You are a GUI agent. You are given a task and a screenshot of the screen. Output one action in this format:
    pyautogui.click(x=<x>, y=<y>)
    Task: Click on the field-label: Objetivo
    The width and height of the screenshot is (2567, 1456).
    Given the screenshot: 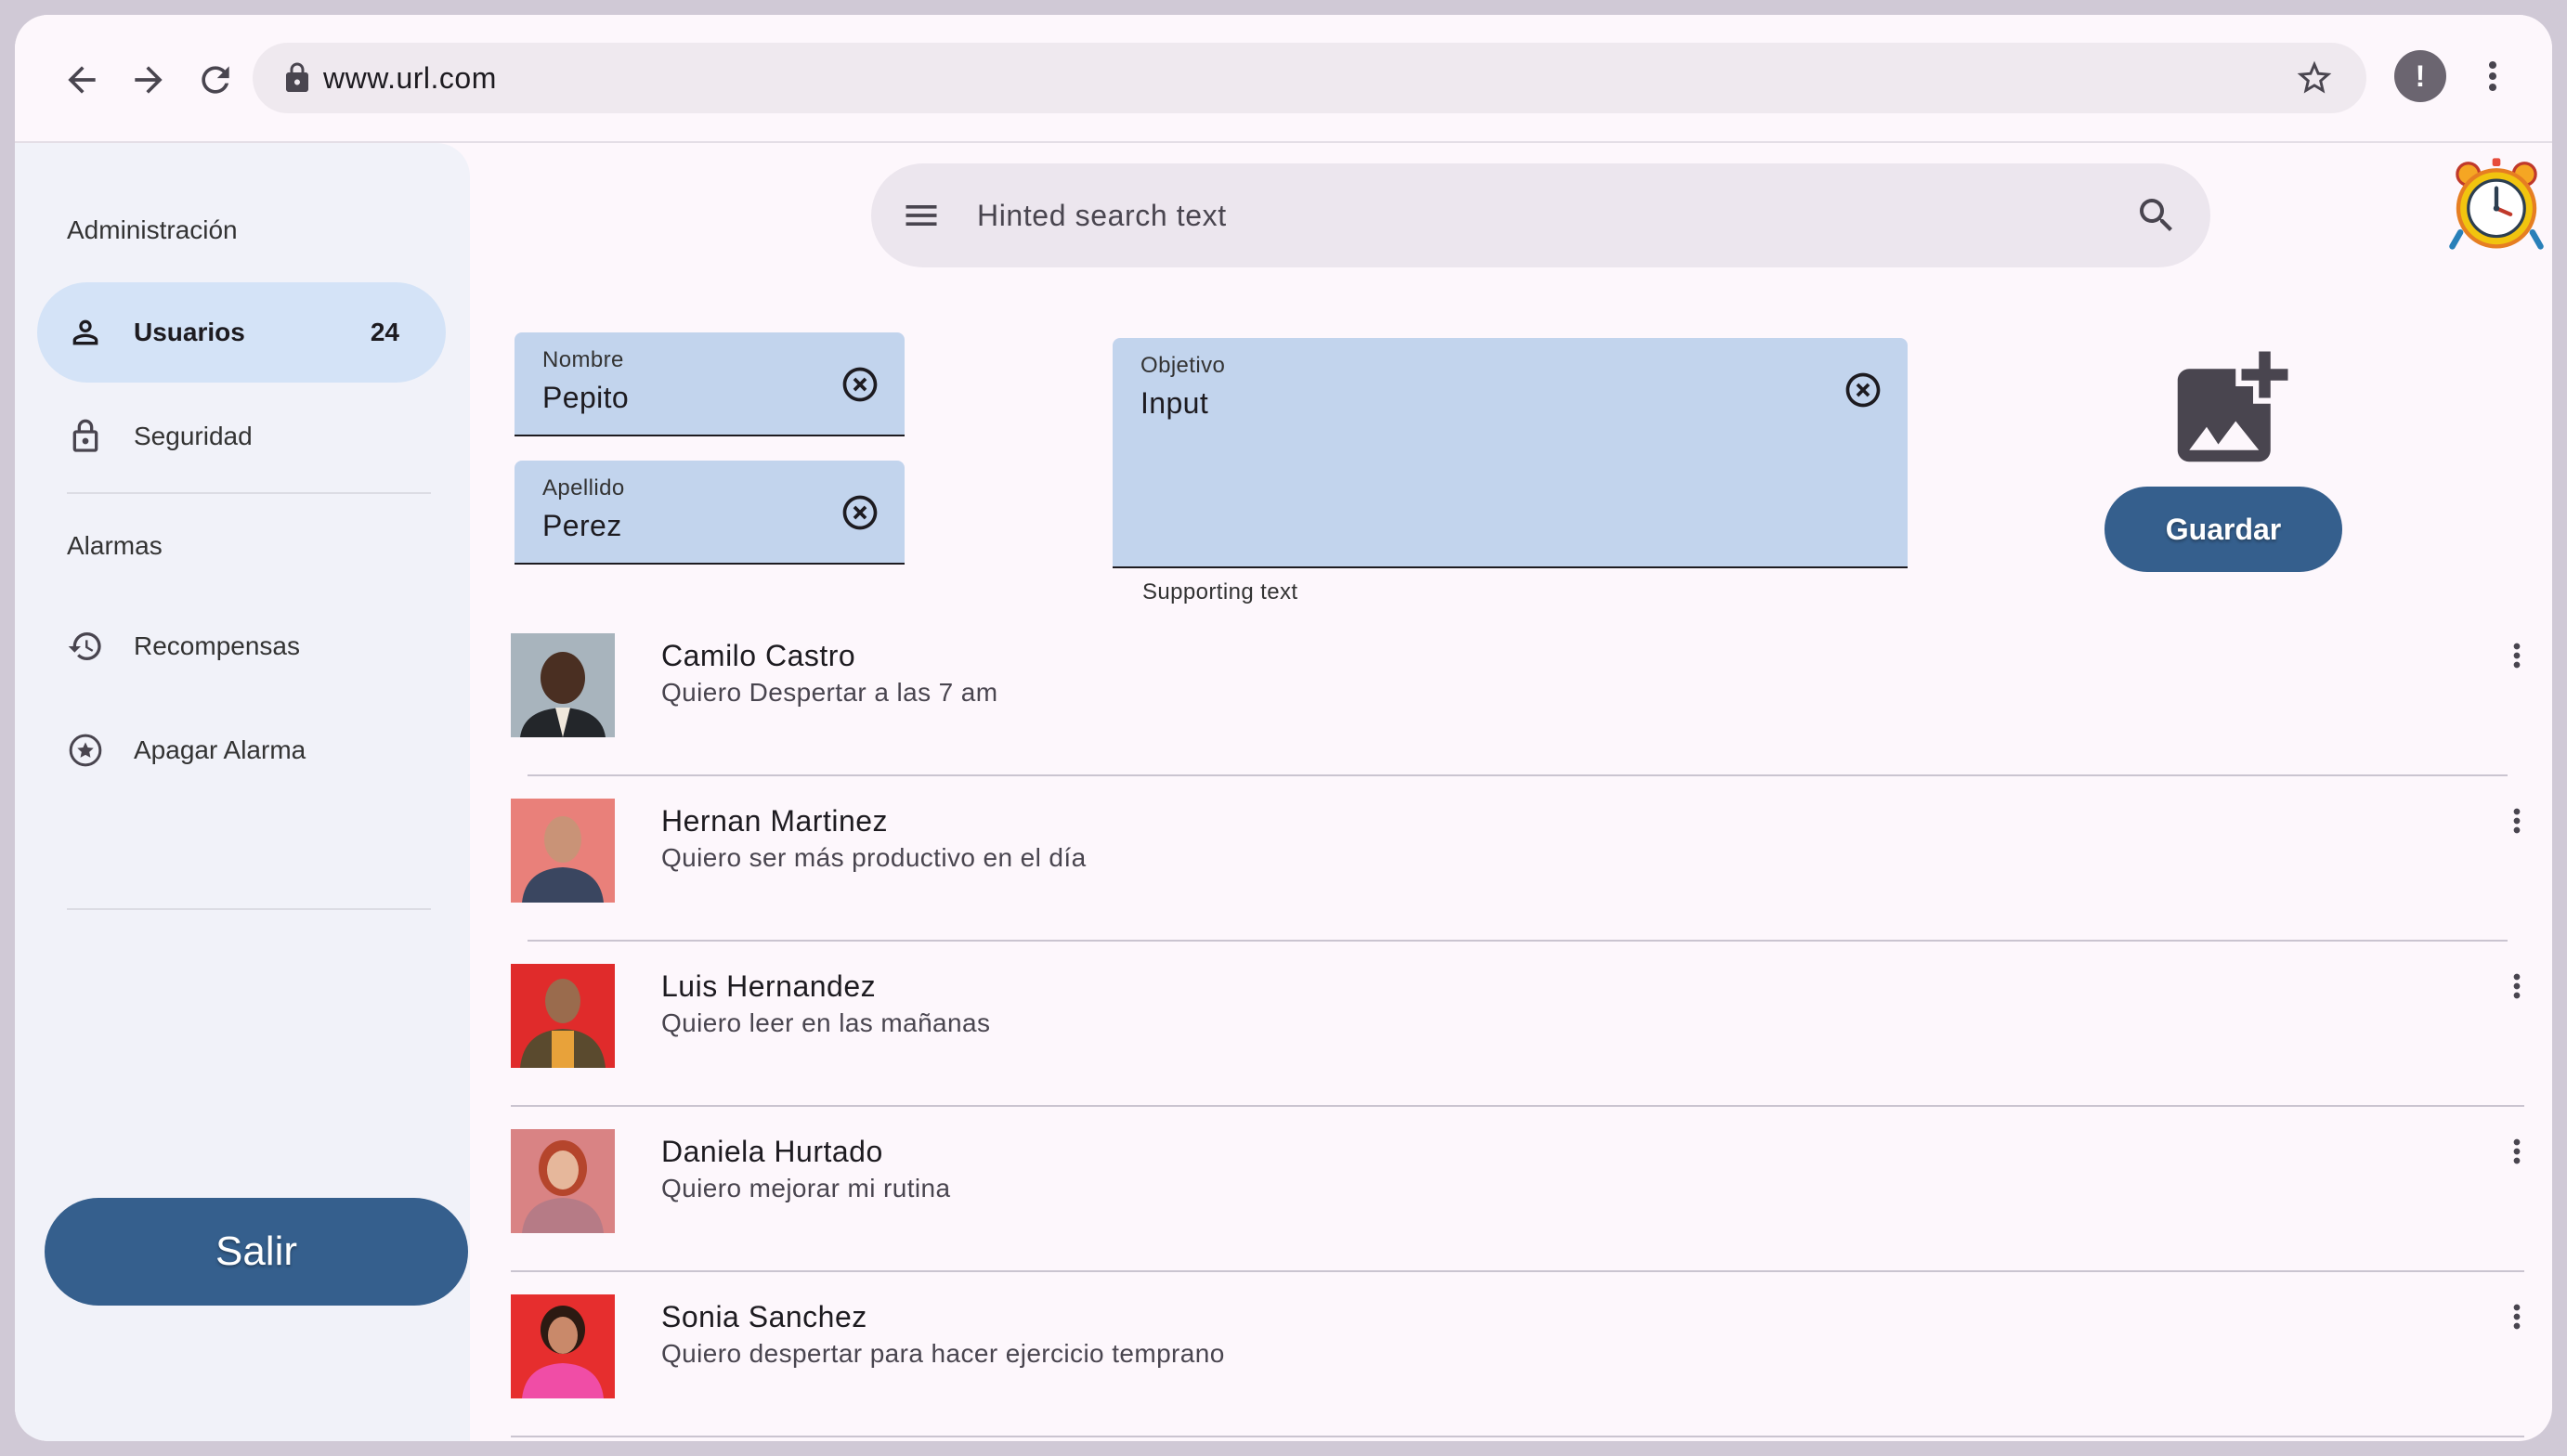 What is the action you would take?
    pyautogui.click(x=1183, y=365)
    